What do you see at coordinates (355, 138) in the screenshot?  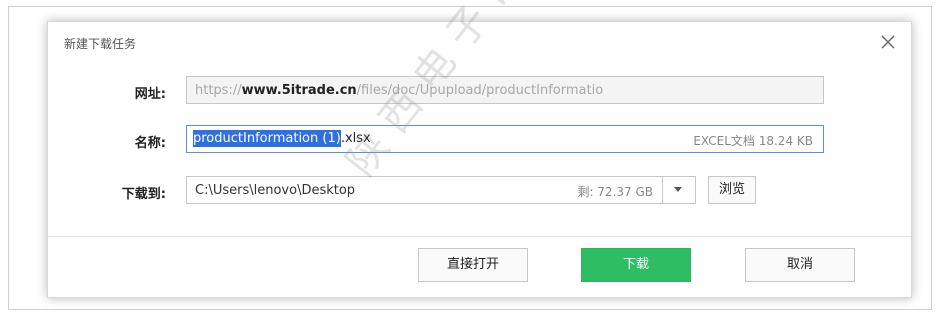 I see `file-extension: .xlsx` at bounding box center [355, 138].